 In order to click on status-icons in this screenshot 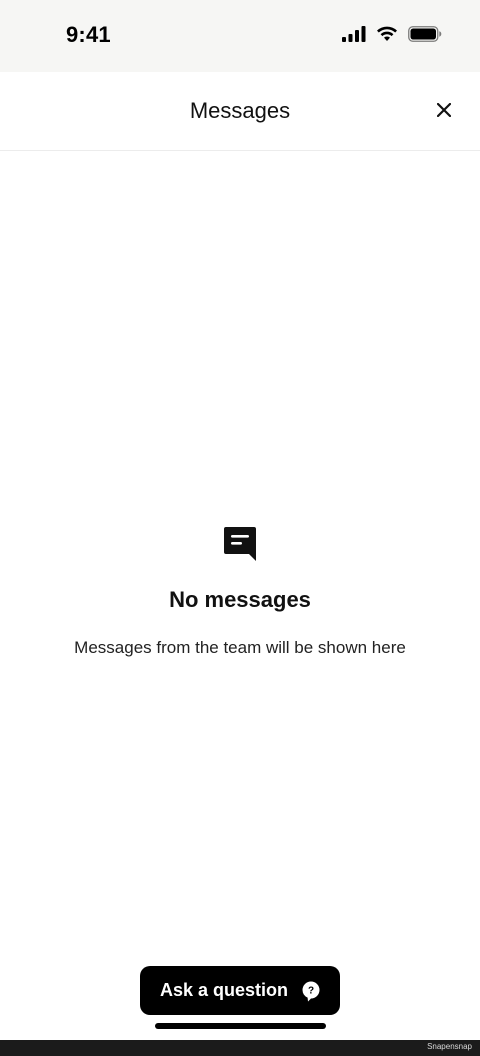, I will do `click(392, 34)`.